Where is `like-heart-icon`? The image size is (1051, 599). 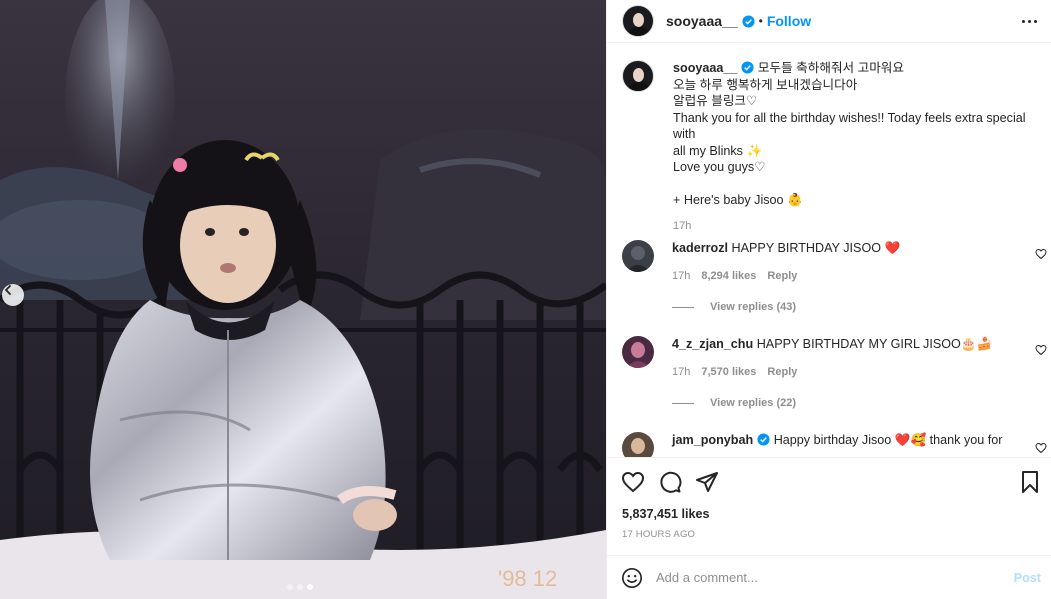
like-heart-icon is located at coordinates (633, 482).